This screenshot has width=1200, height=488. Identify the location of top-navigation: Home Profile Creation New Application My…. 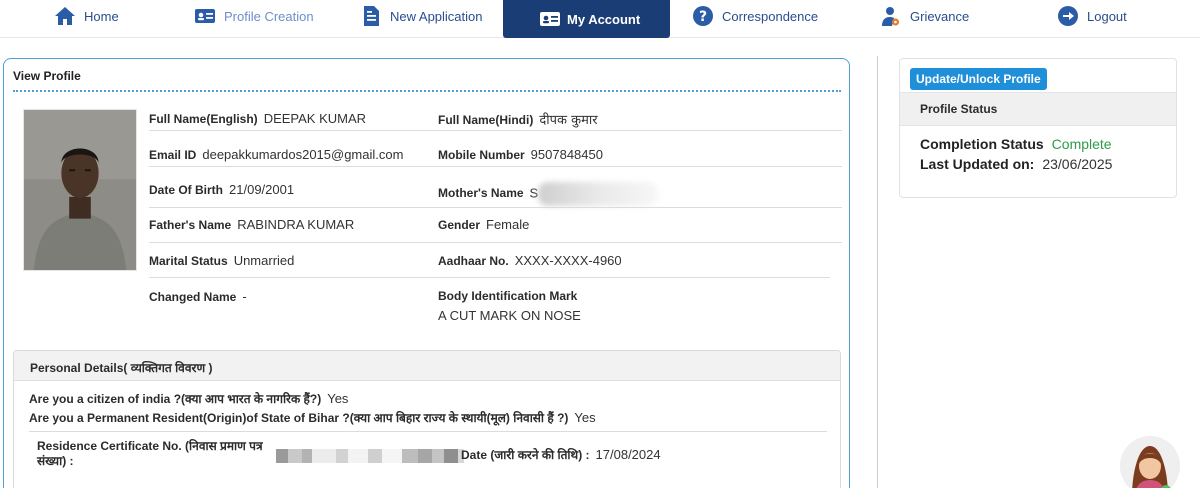
(600, 19).